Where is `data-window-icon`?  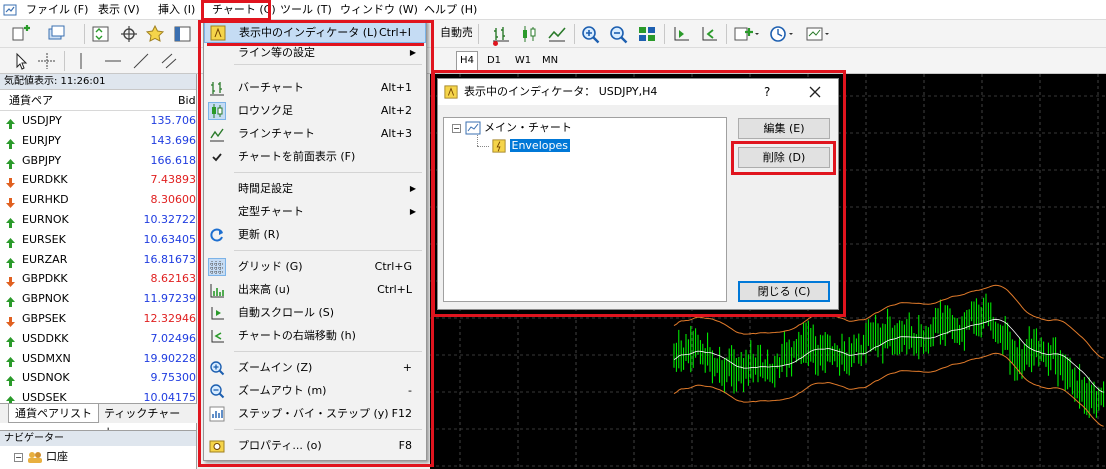 data-window-icon is located at coordinates (129, 34).